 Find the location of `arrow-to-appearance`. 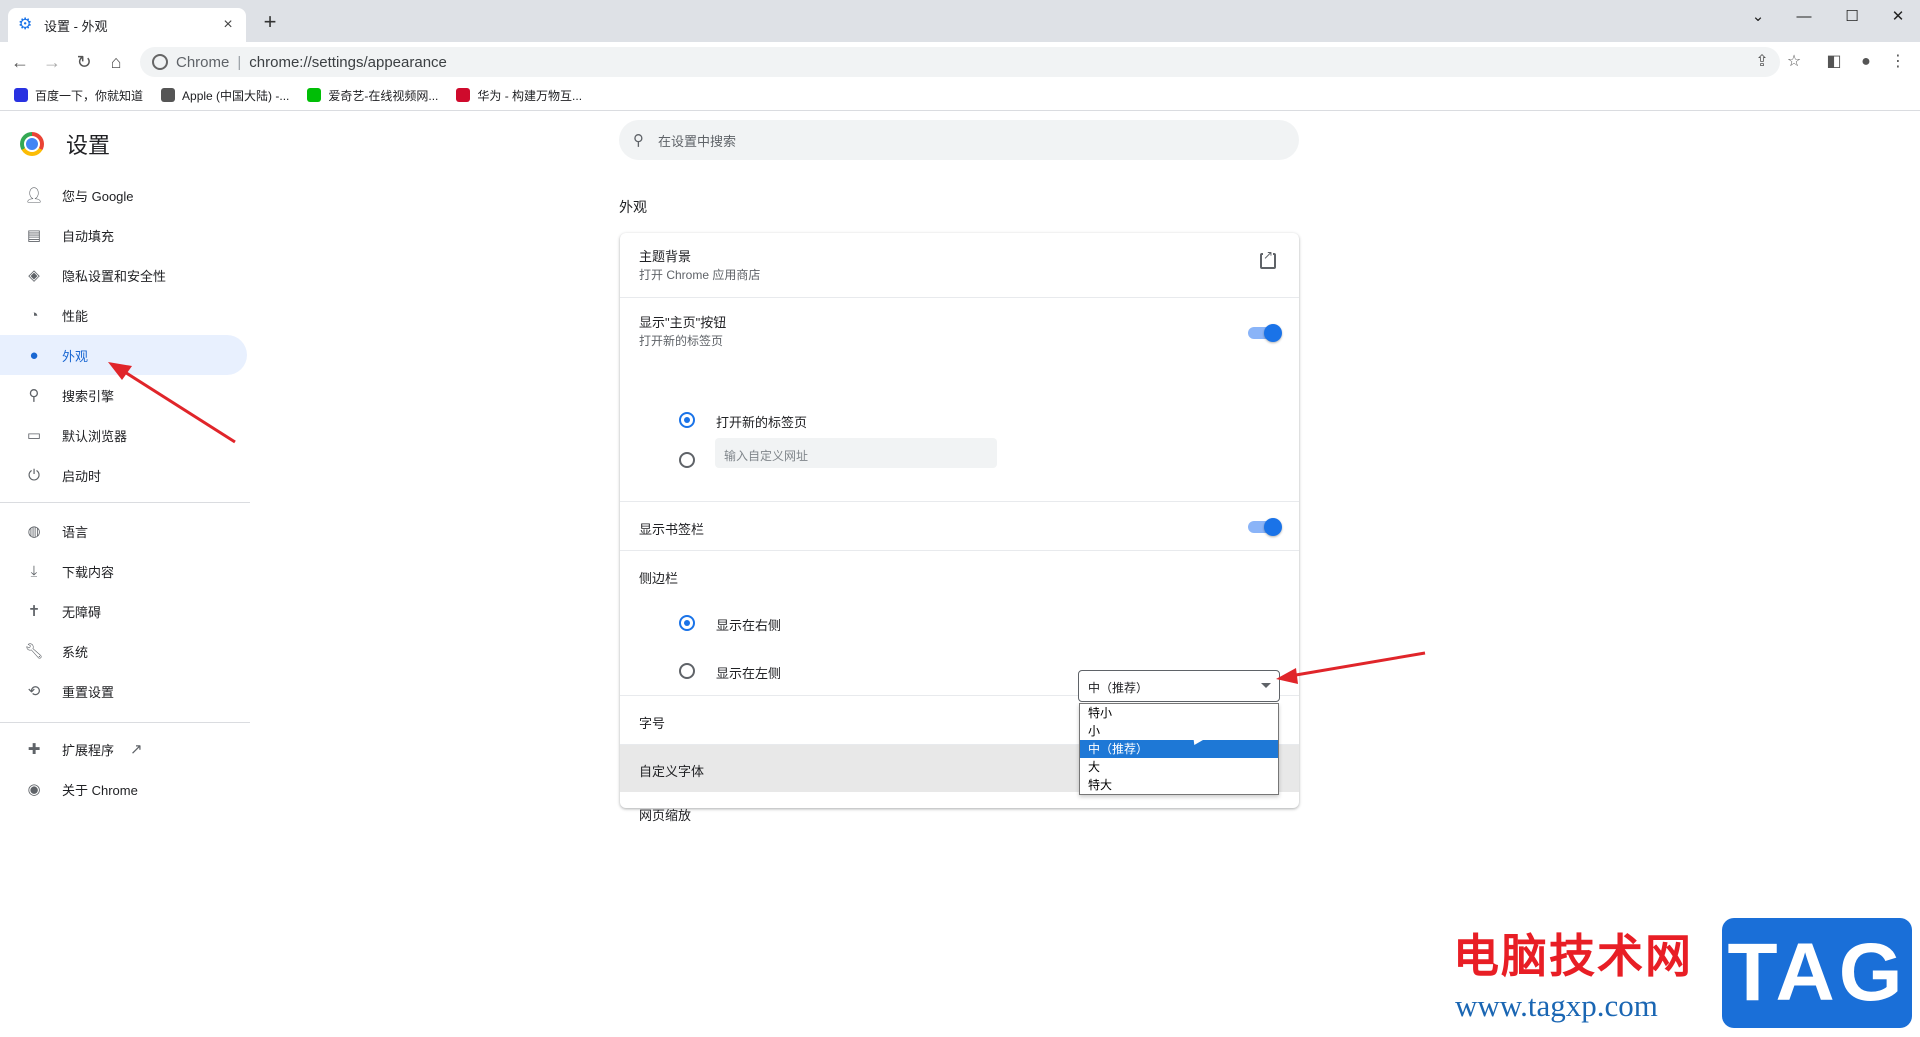

arrow-to-appearance is located at coordinates (172, 403).